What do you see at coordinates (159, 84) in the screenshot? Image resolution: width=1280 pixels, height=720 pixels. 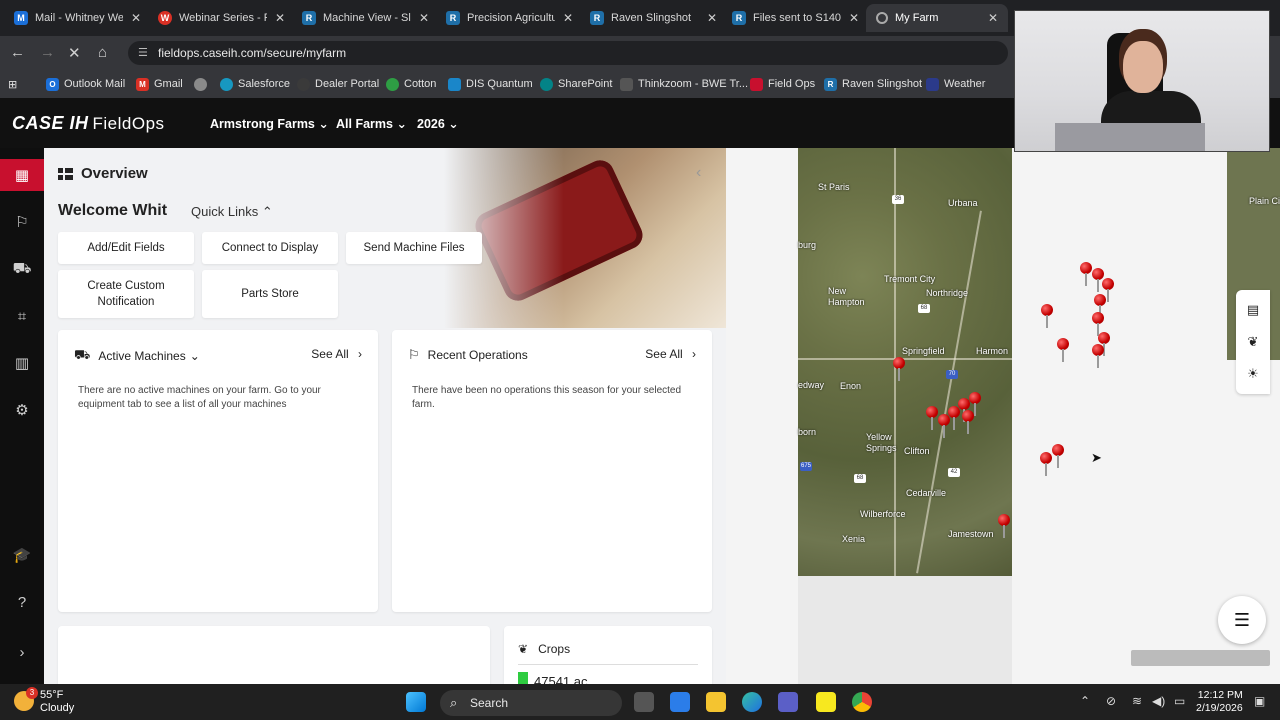 I see `bookmark-gmail: M Gmail` at bounding box center [159, 84].